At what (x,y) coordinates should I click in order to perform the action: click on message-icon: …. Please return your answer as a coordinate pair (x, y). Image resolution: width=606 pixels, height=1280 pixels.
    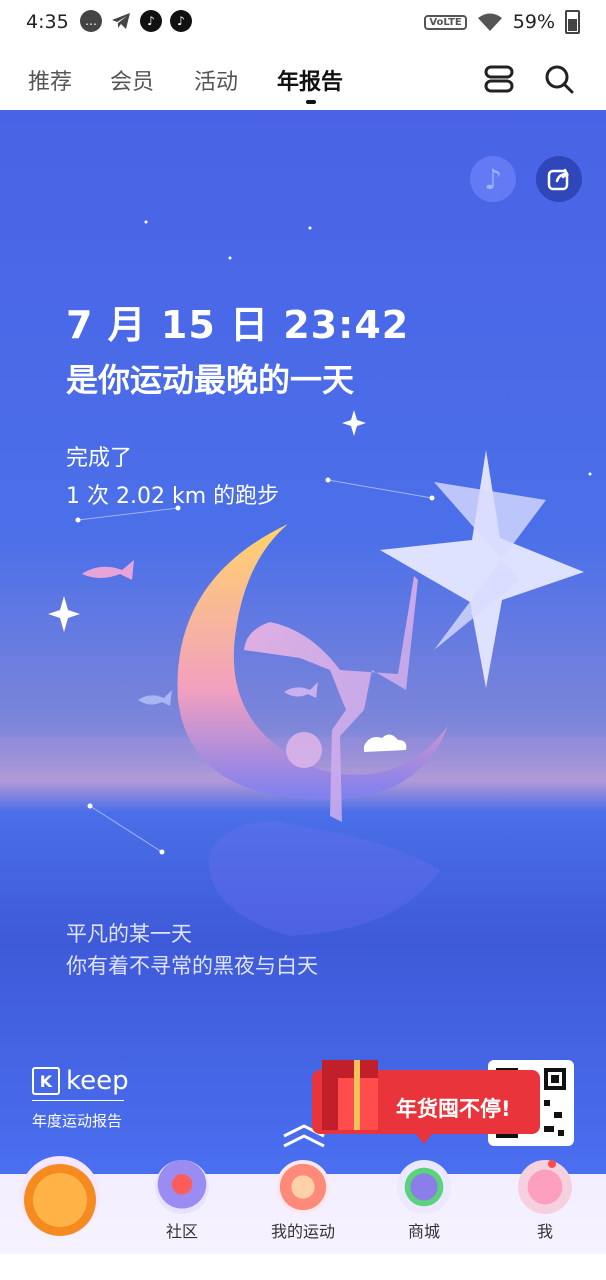
    Looking at the image, I should click on (91, 21).